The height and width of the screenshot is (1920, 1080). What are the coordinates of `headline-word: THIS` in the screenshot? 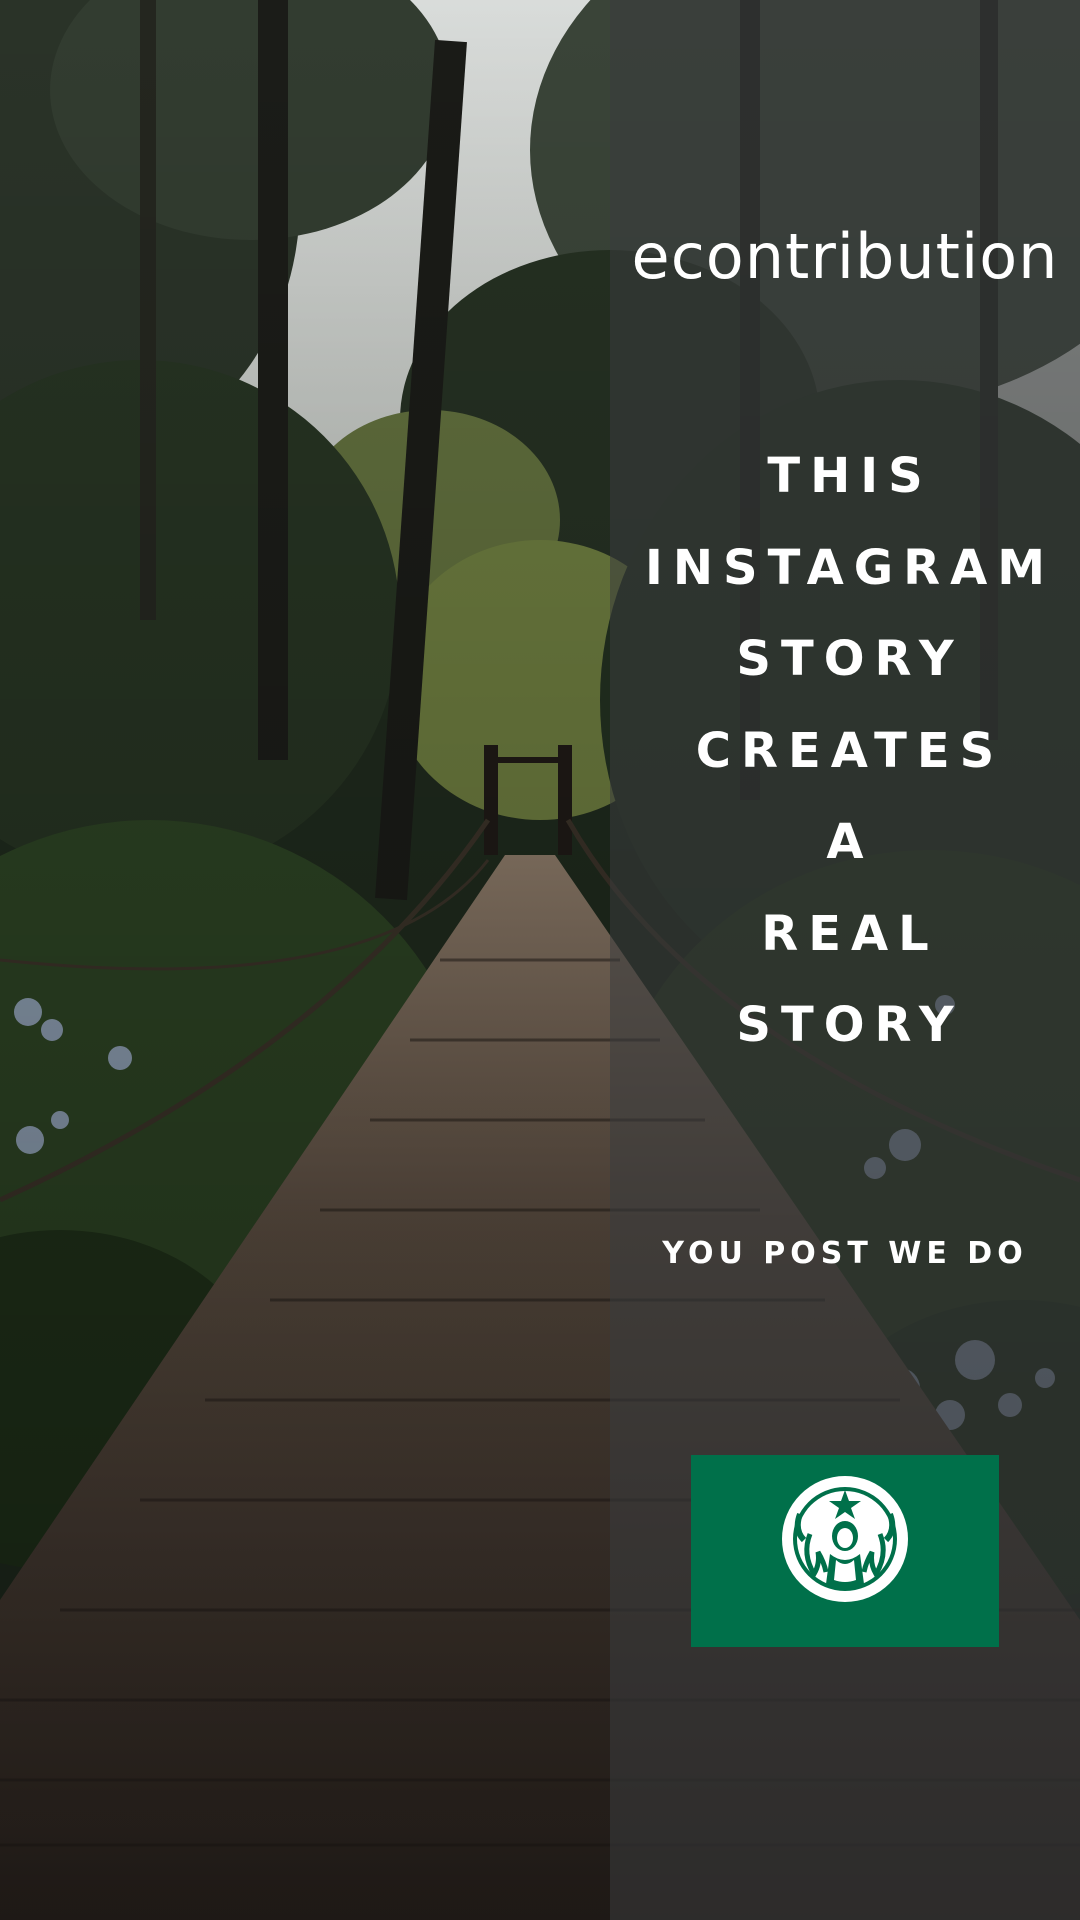 It's located at (850, 476).